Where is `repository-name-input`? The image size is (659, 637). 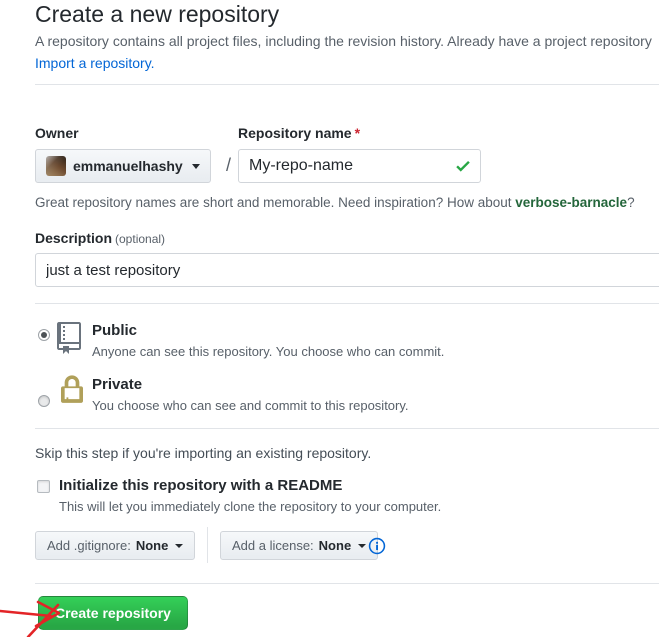
repository-name-input is located at coordinates (359, 166).